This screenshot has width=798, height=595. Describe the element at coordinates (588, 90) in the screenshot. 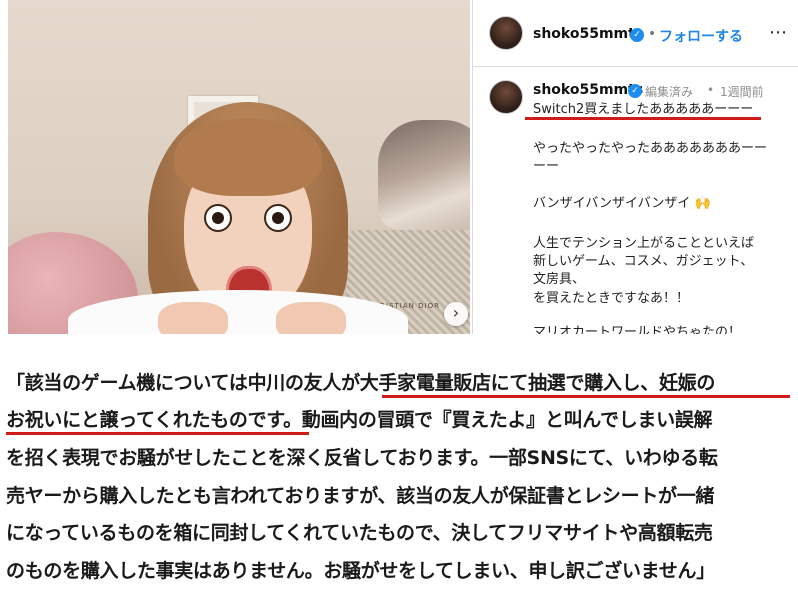

I see `caption-username: shoko55mmts` at that location.